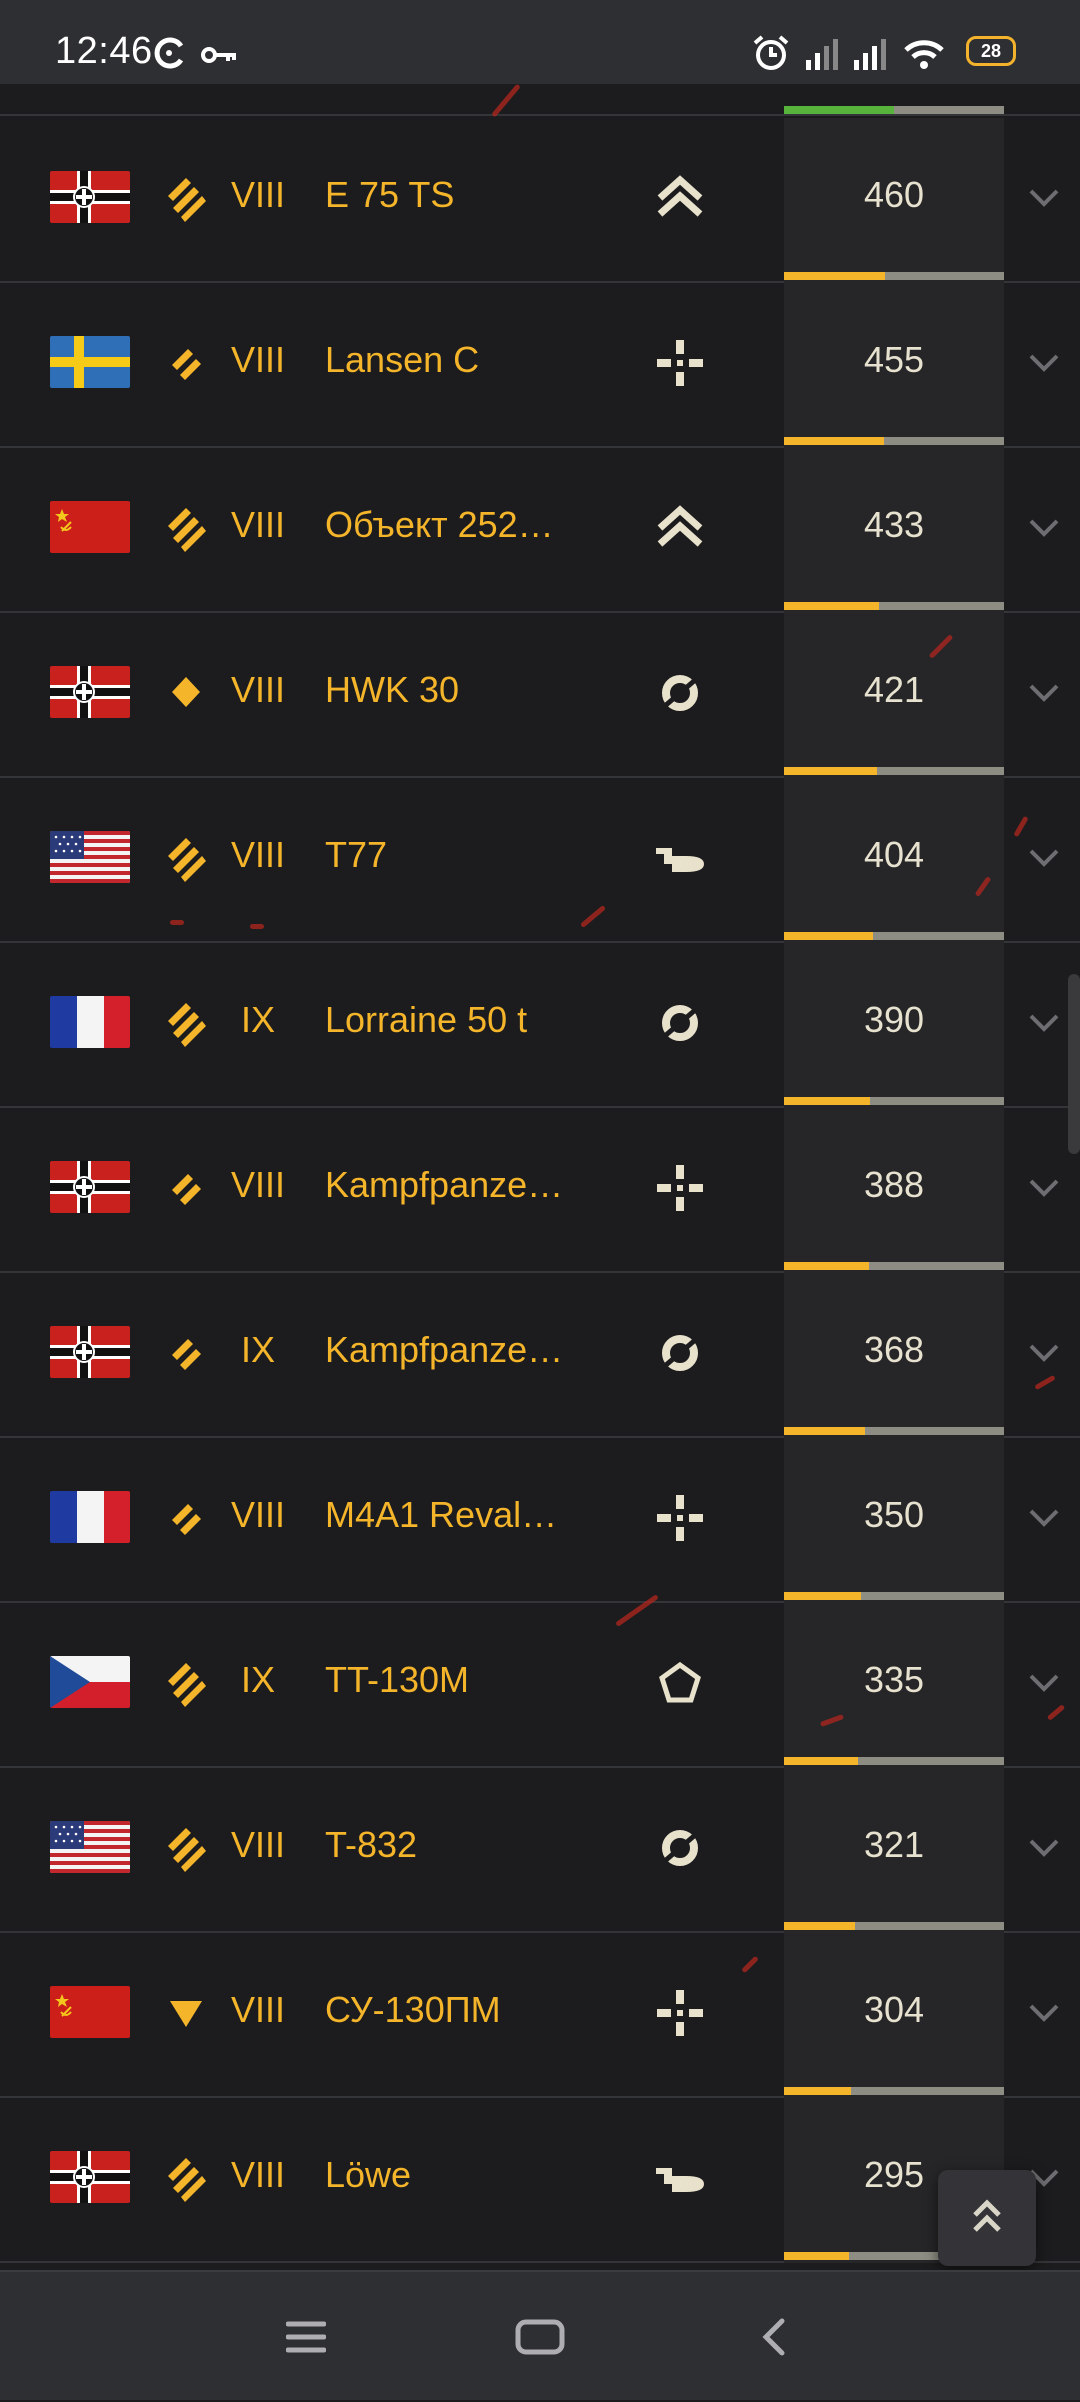 The width and height of the screenshot is (1080, 2402). I want to click on sync-icon, so click(169, 55).